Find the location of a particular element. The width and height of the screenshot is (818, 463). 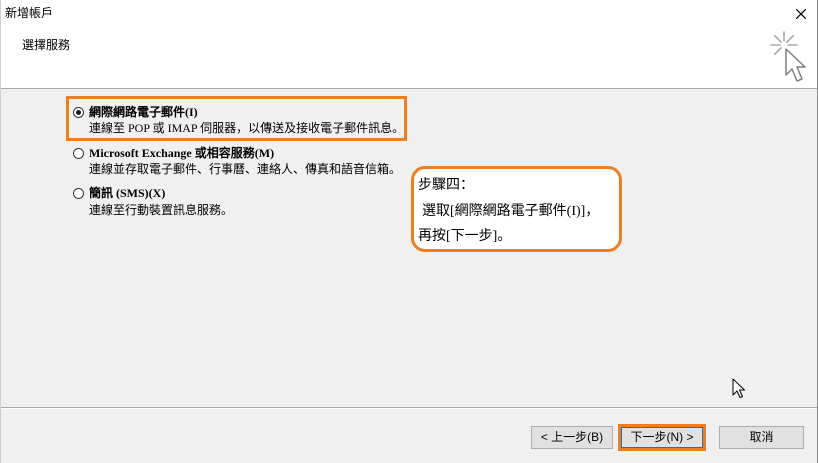

callout-heading: 步驟四： is located at coordinates (446, 185).